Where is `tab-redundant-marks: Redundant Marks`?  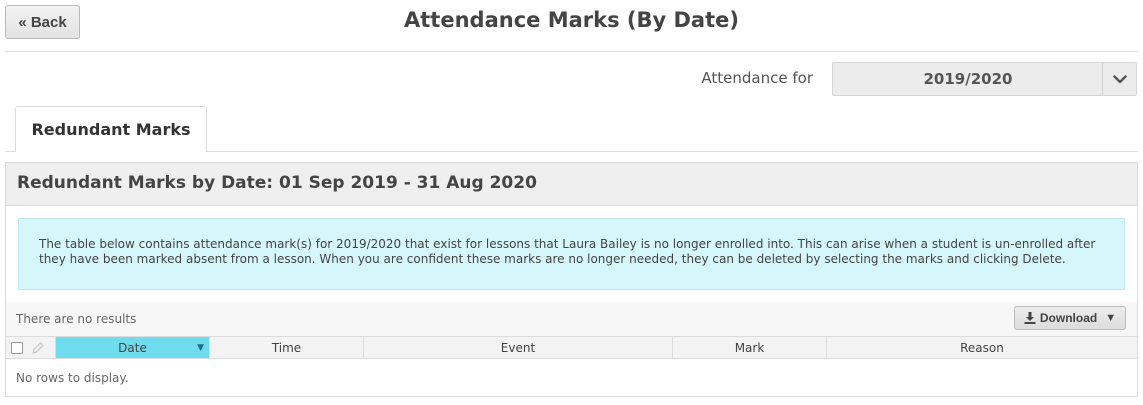
tab-redundant-marks: Redundant Marks is located at coordinates (111, 129).